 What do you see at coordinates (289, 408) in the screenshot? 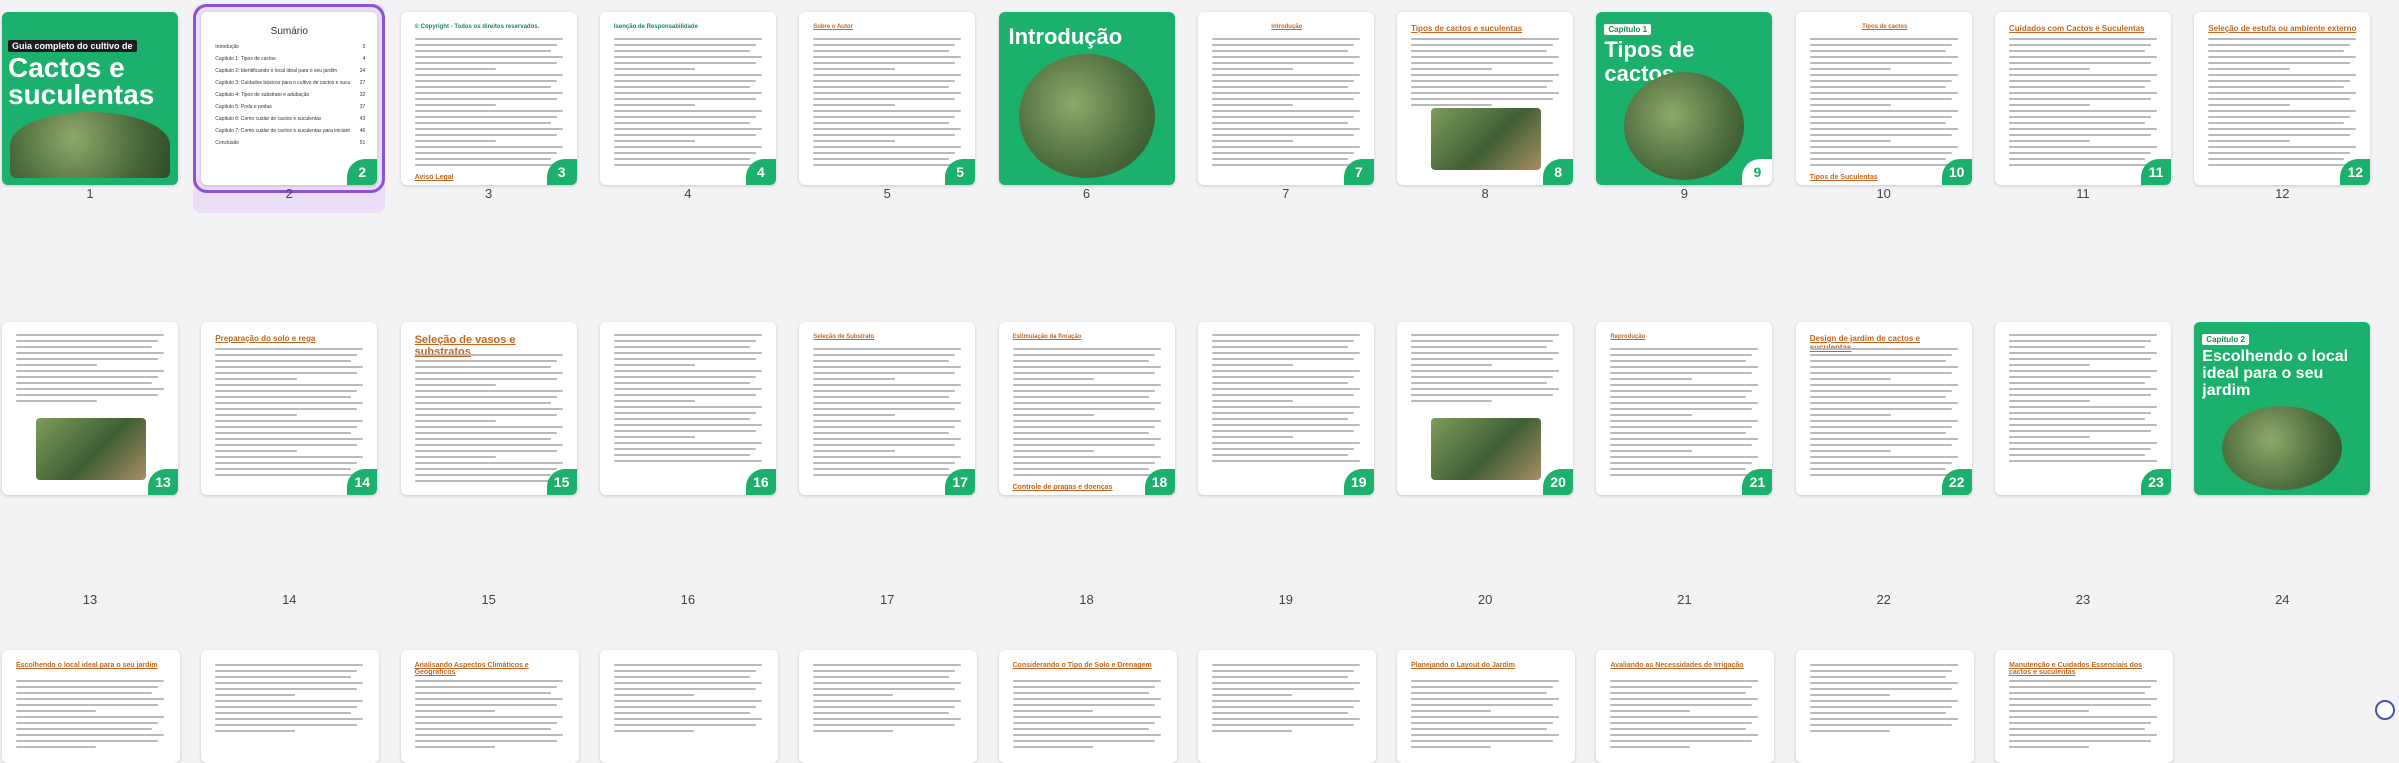
I see `page-thumbnail: Preparação do solo e rega 14` at bounding box center [289, 408].